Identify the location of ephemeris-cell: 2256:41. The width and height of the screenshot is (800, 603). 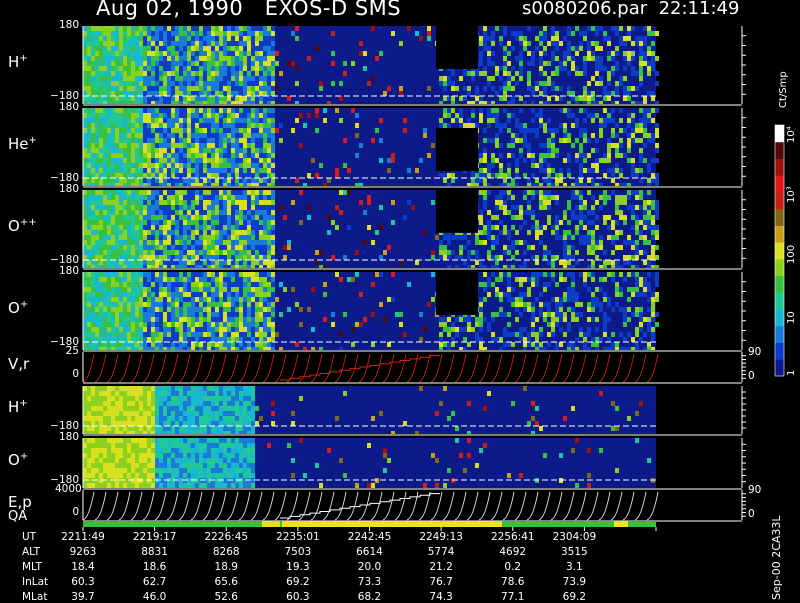
(513, 537).